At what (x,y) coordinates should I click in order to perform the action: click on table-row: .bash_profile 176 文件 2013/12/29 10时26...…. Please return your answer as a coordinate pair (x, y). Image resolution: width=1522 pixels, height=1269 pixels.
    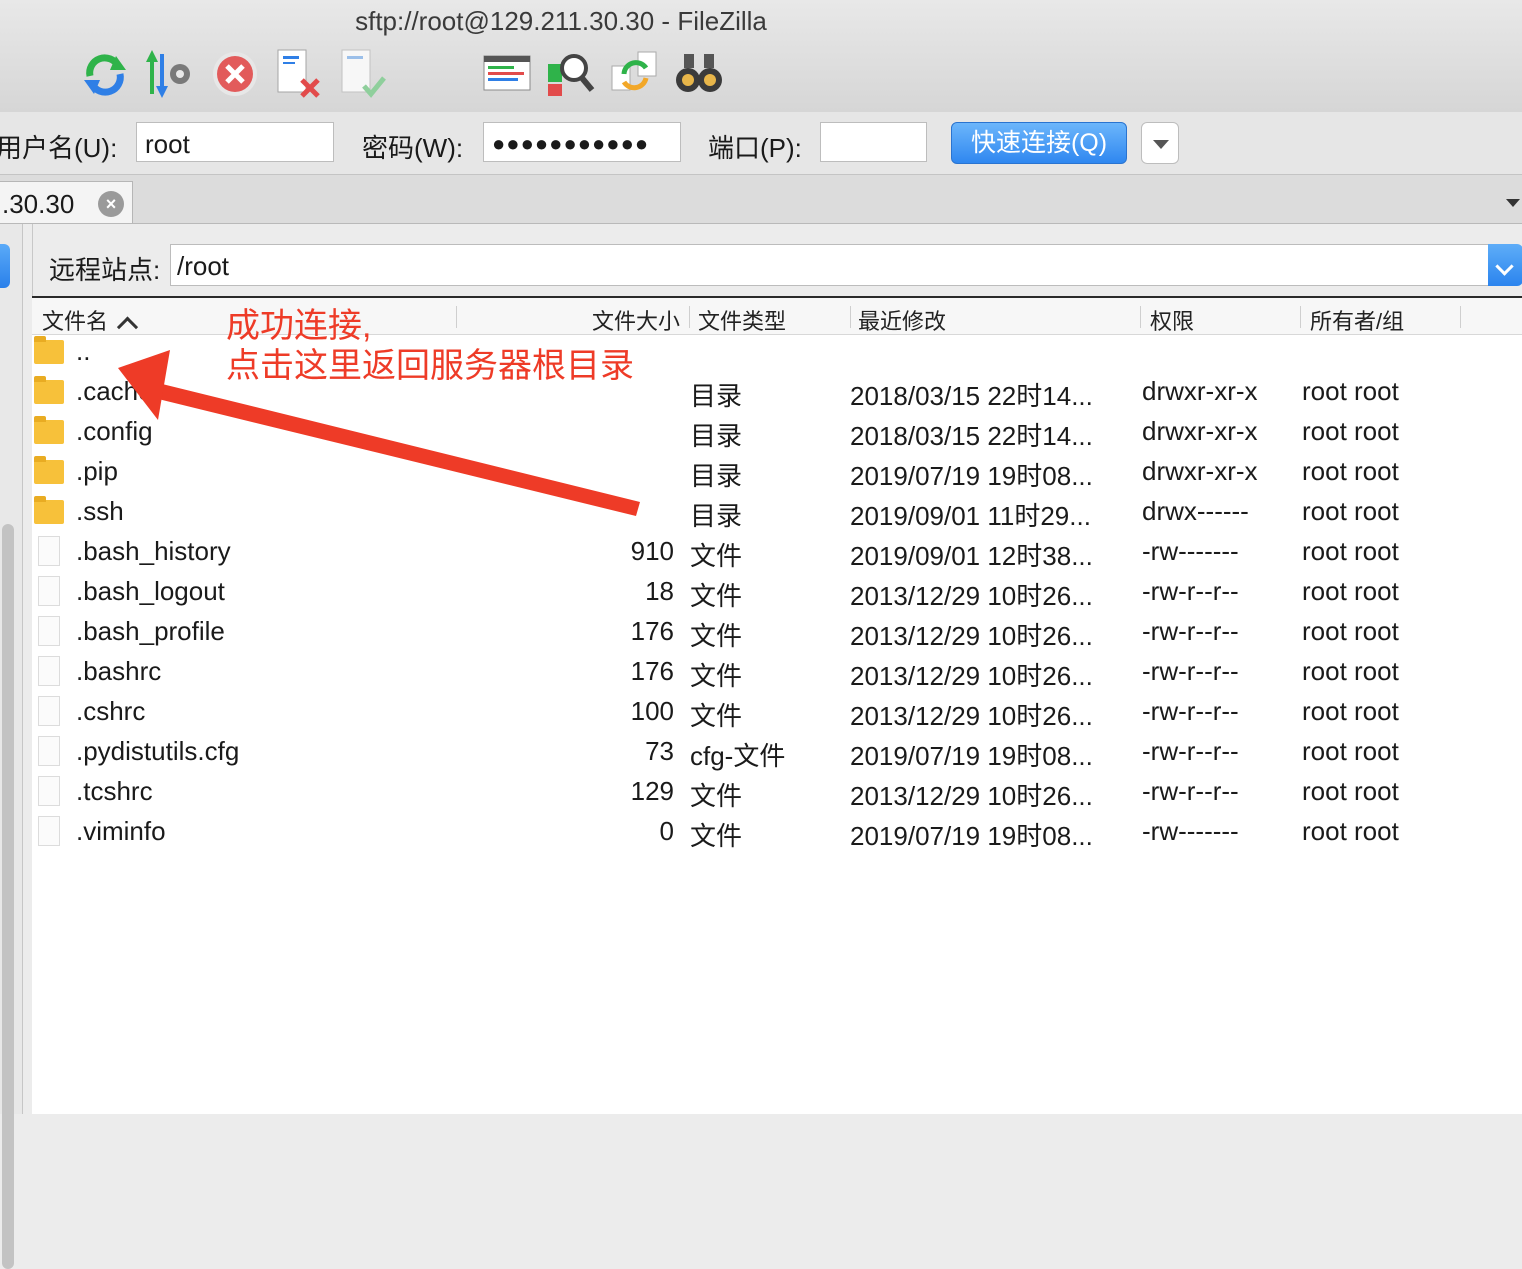
    Looking at the image, I should click on (777, 632).